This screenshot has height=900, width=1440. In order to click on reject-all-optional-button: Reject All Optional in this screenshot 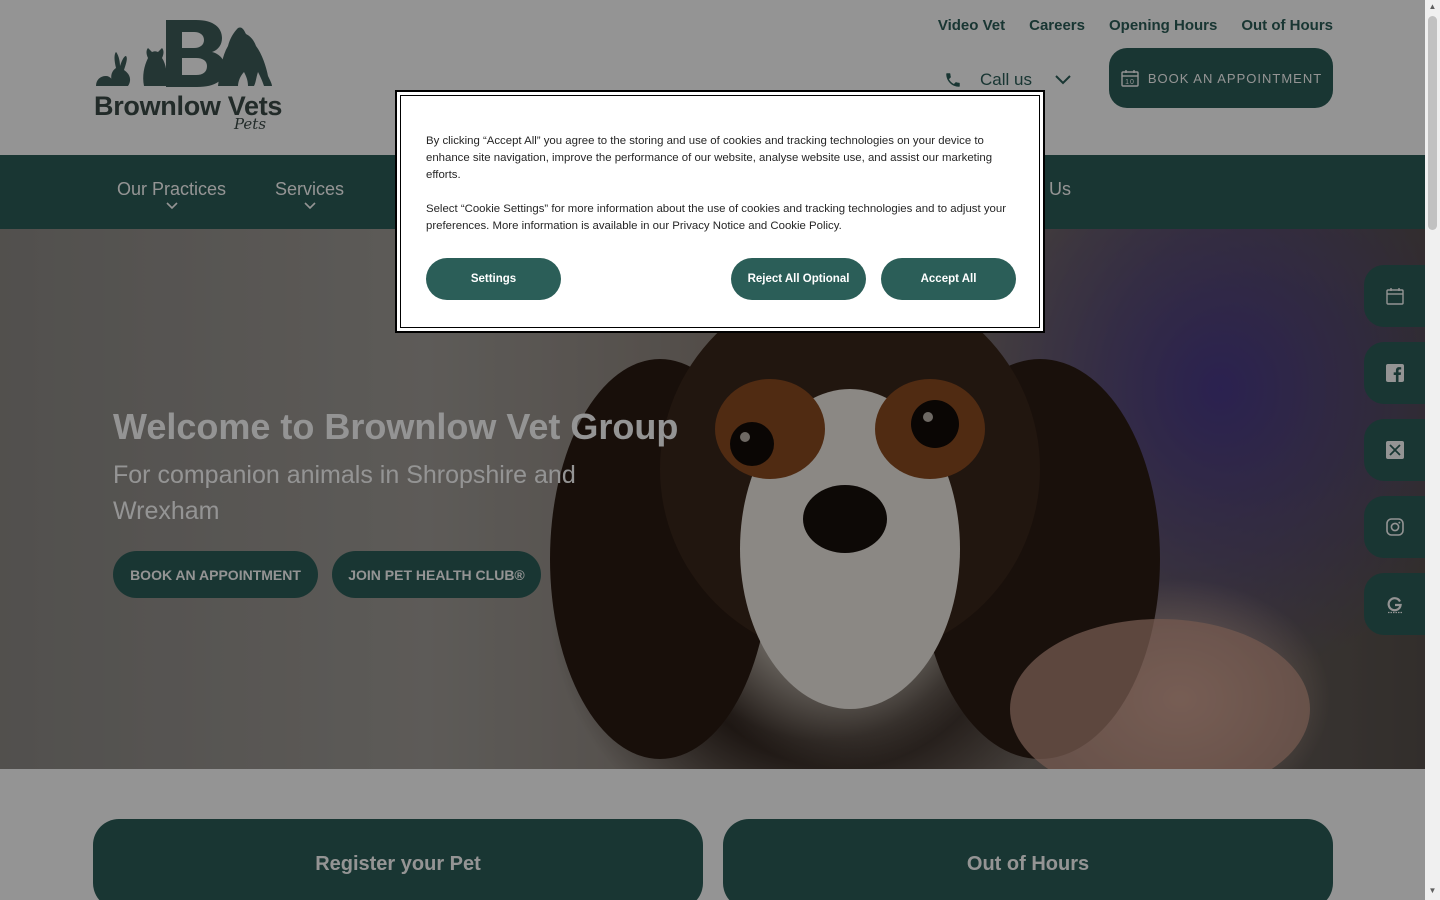, I will do `click(798, 279)`.